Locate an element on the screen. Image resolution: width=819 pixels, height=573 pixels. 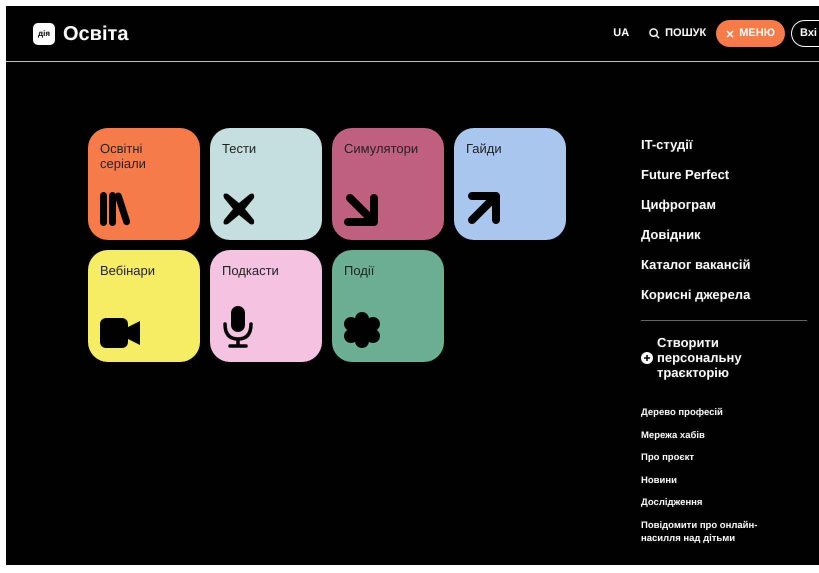
tile-label: Події is located at coordinates (360, 270).